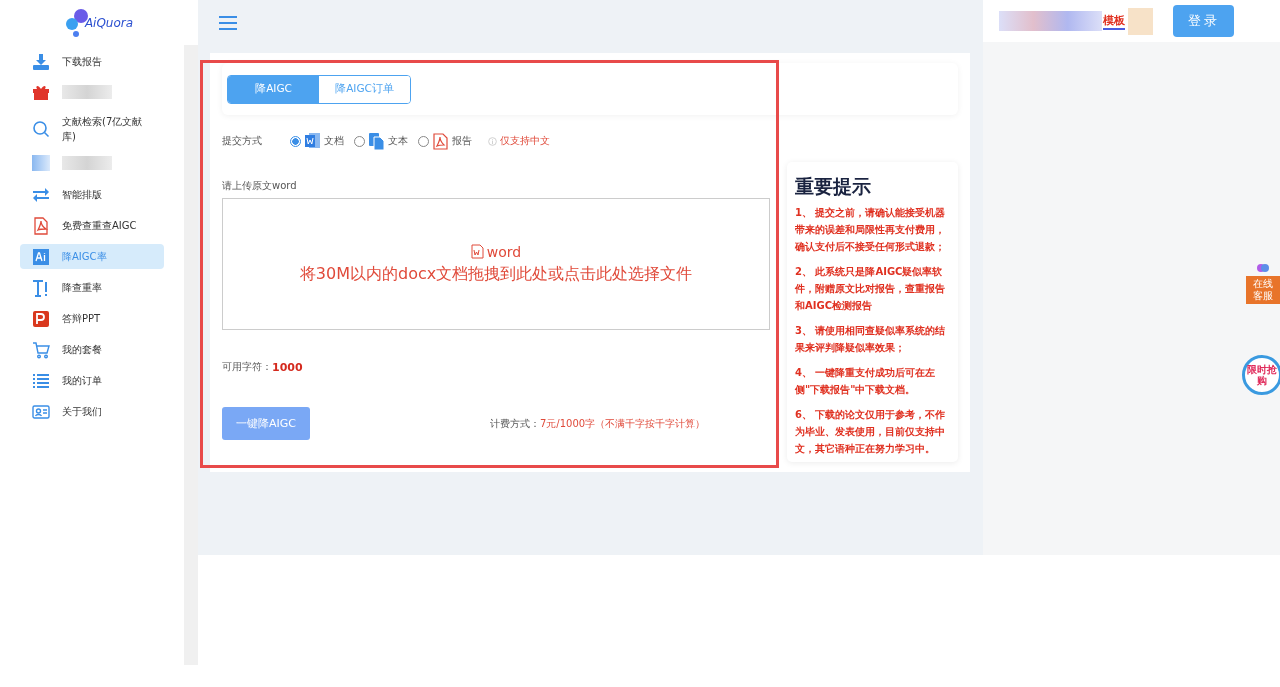  Describe the element at coordinates (515, 423) in the screenshot. I see `price-label: 计费方式：` at that location.